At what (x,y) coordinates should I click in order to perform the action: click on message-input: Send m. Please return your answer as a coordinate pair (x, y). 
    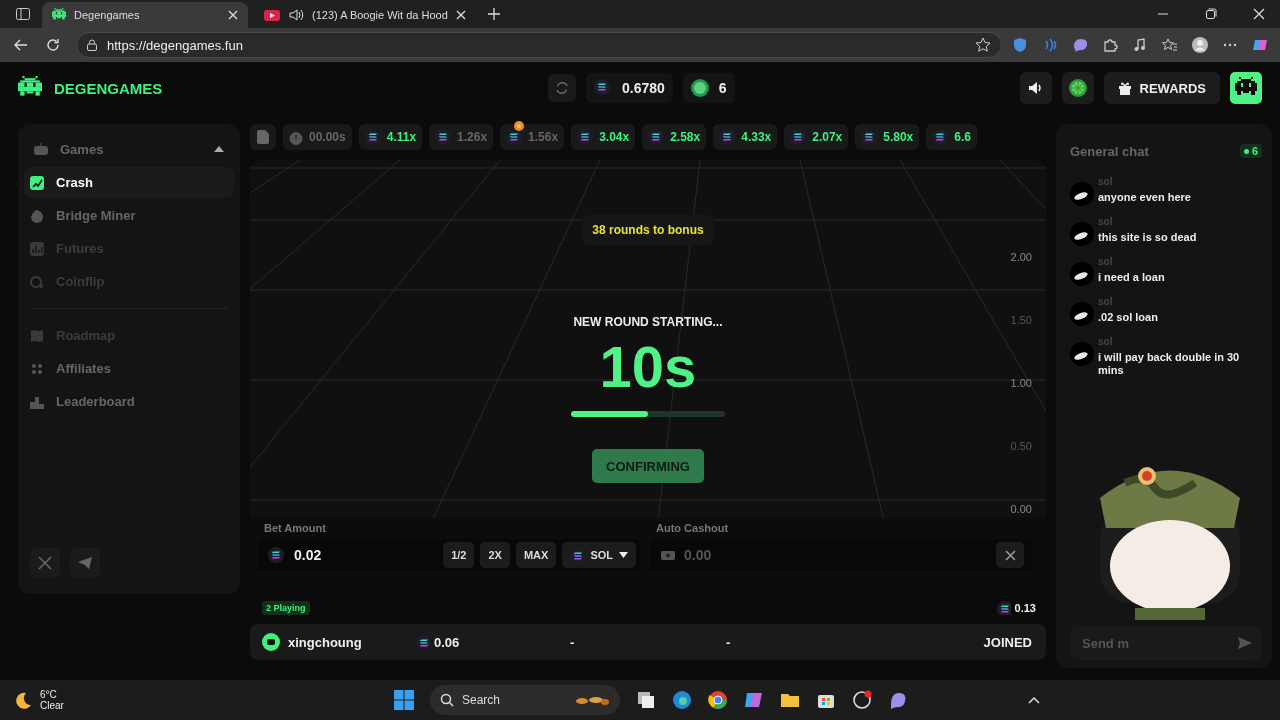
    Looking at the image, I should click on (1159, 643).